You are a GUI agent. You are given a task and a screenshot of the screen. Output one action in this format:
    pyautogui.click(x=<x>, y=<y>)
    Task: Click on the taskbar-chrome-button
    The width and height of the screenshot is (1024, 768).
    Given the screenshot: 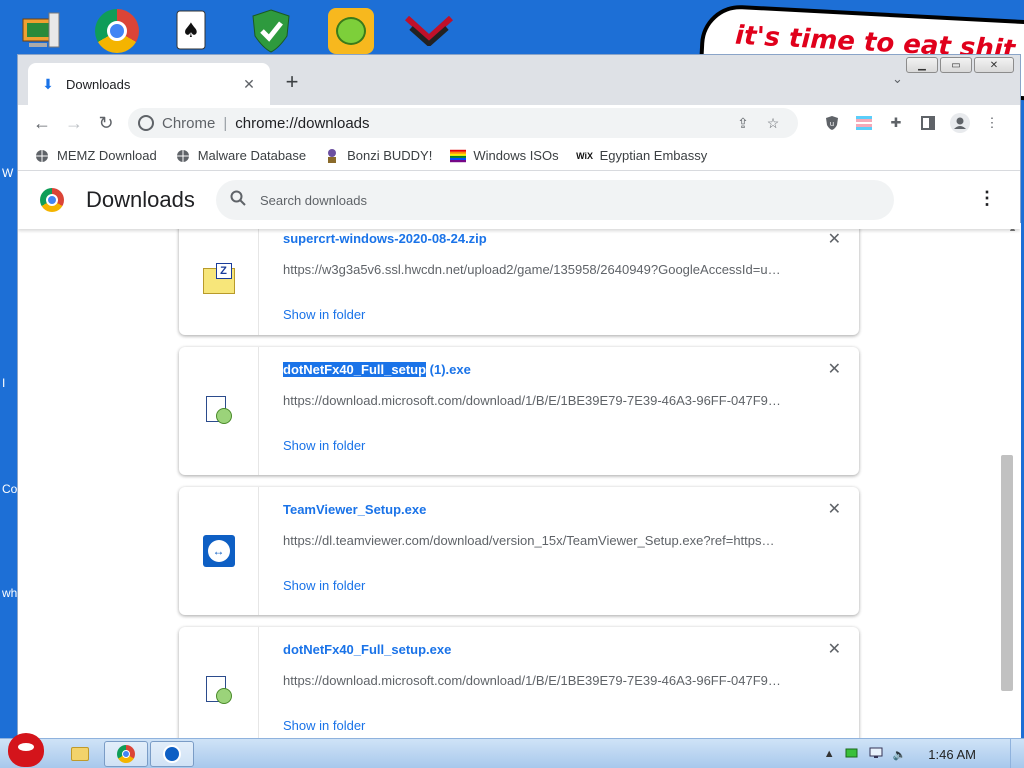 What is the action you would take?
    pyautogui.click(x=126, y=754)
    